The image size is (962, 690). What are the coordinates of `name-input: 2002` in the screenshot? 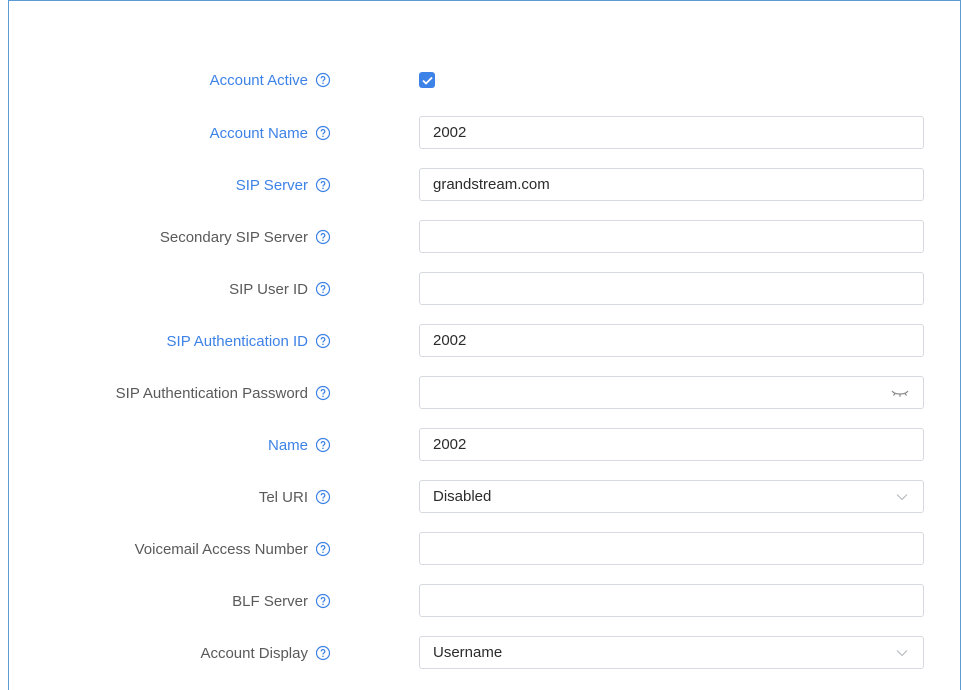 It's located at (671, 444).